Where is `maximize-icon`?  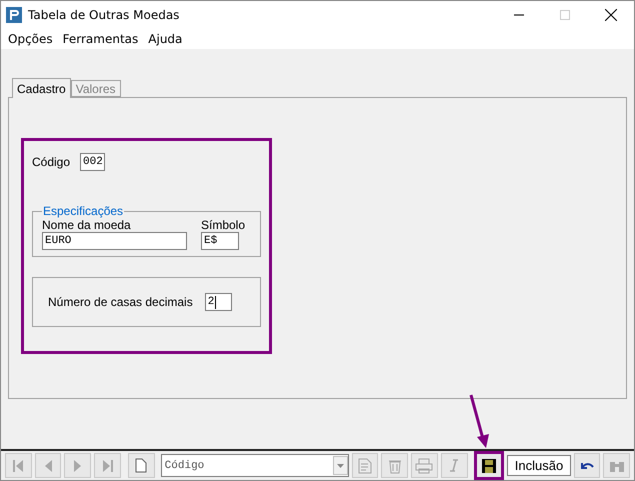 maximize-icon is located at coordinates (565, 15).